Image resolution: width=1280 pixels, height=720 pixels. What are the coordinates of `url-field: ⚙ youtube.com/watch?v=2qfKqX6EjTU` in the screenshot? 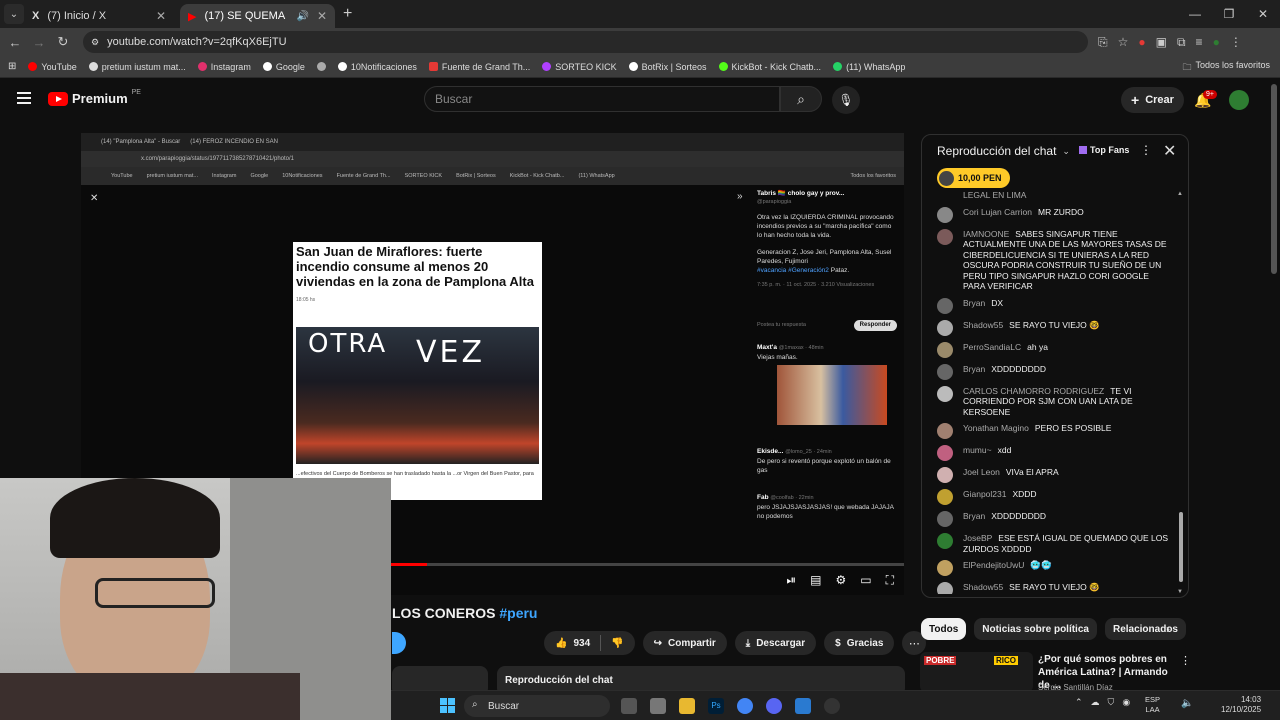 It's located at (585, 42).